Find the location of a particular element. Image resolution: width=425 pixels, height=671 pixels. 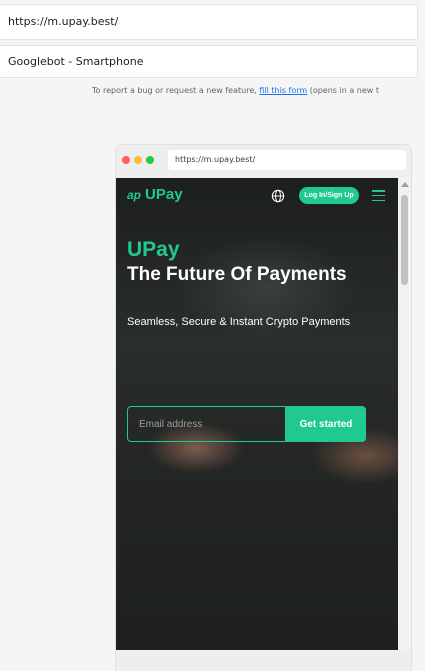

user-agent-select: Googlebot - Smartphone is located at coordinates (209, 61).